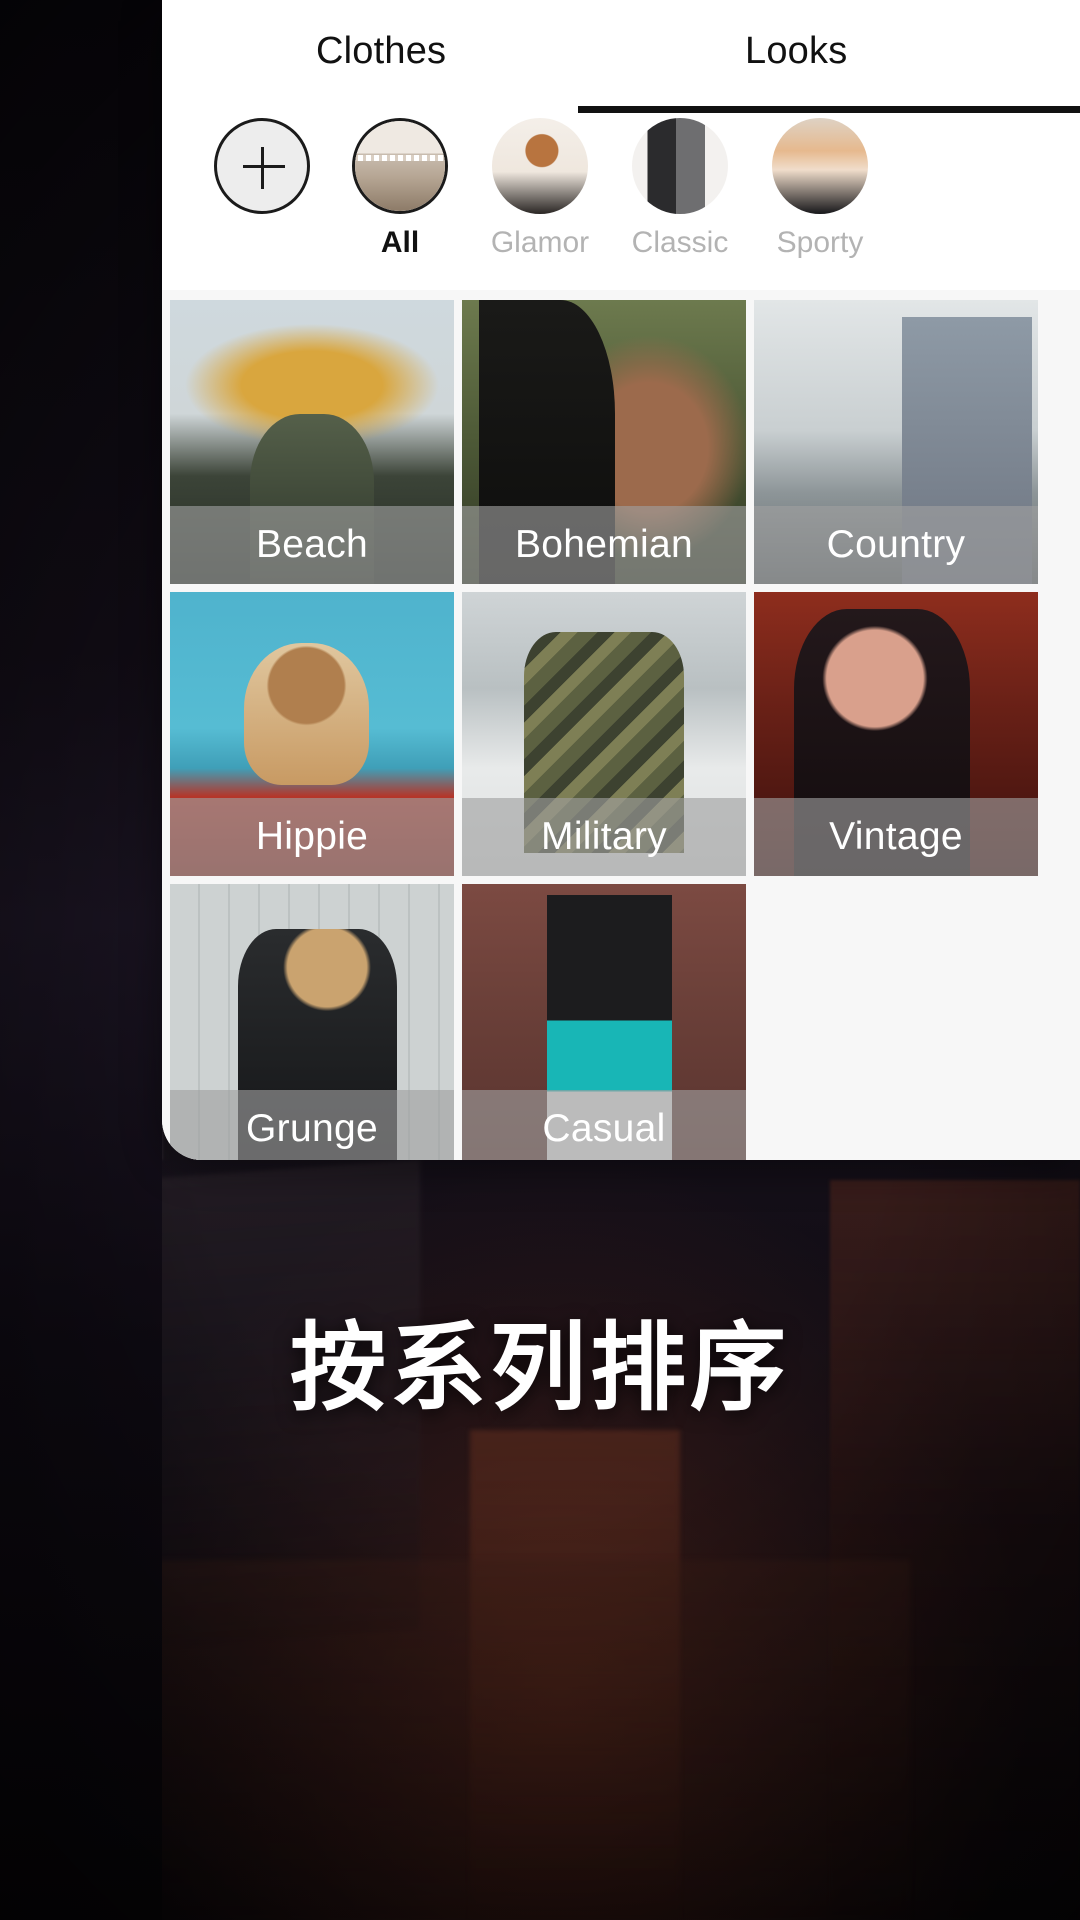 Image resolution: width=1080 pixels, height=1920 pixels. I want to click on tab-active-indicator, so click(829, 109).